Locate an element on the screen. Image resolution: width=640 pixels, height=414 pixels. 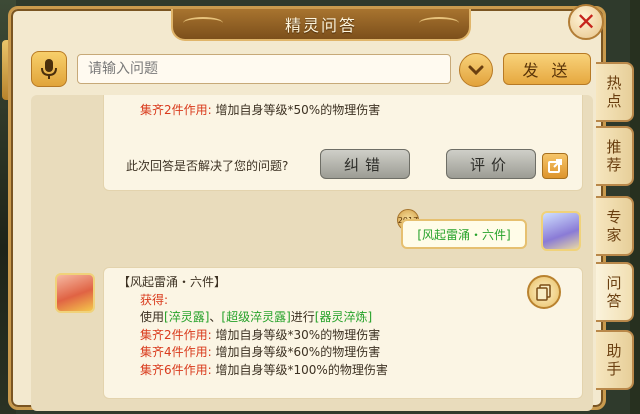
tab-assistant-label-bottom: 手 is located at coordinates (614, 369).